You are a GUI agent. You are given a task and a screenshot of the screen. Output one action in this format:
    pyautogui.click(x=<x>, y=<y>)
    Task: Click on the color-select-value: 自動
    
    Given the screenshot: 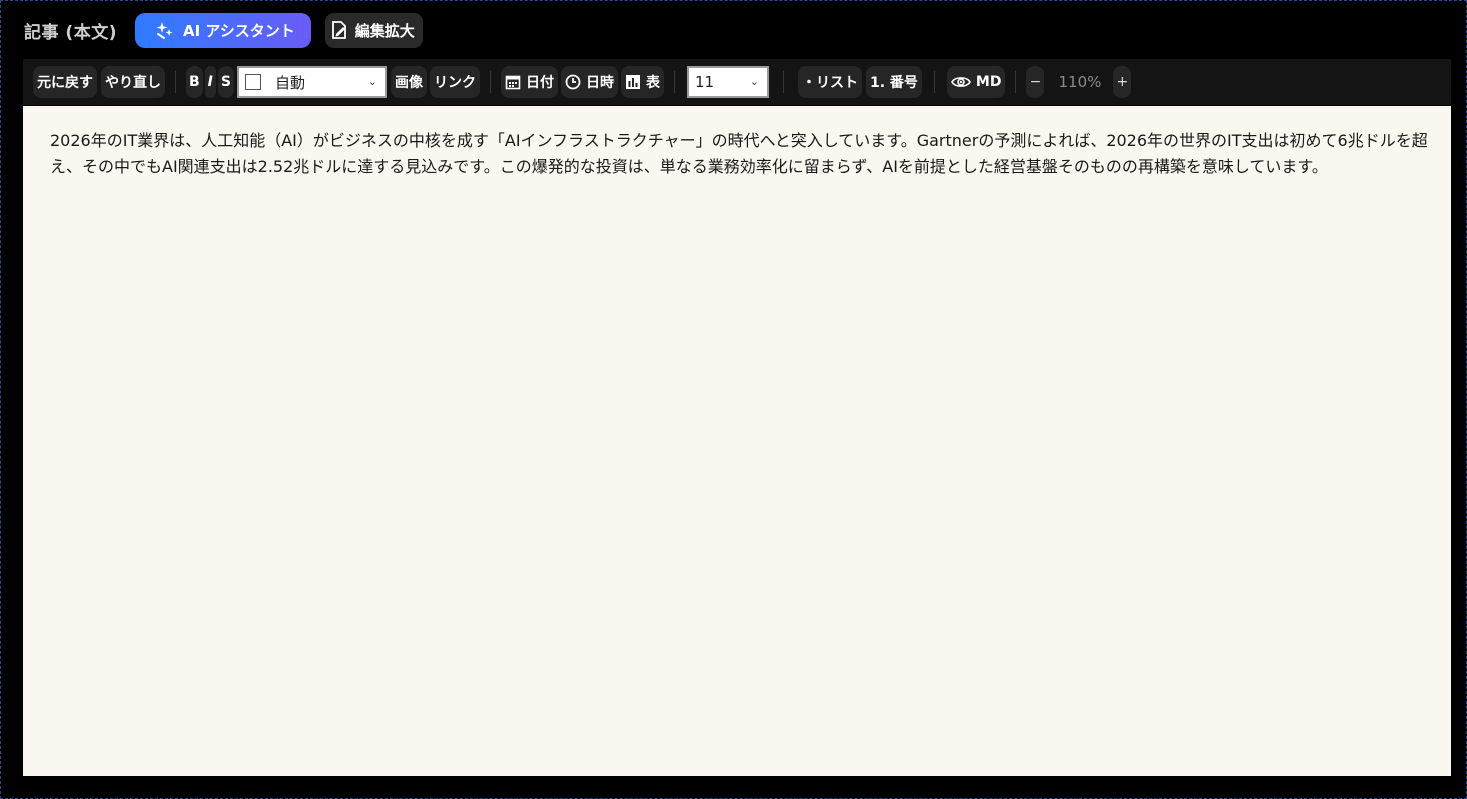 What is the action you would take?
    pyautogui.click(x=289, y=82)
    